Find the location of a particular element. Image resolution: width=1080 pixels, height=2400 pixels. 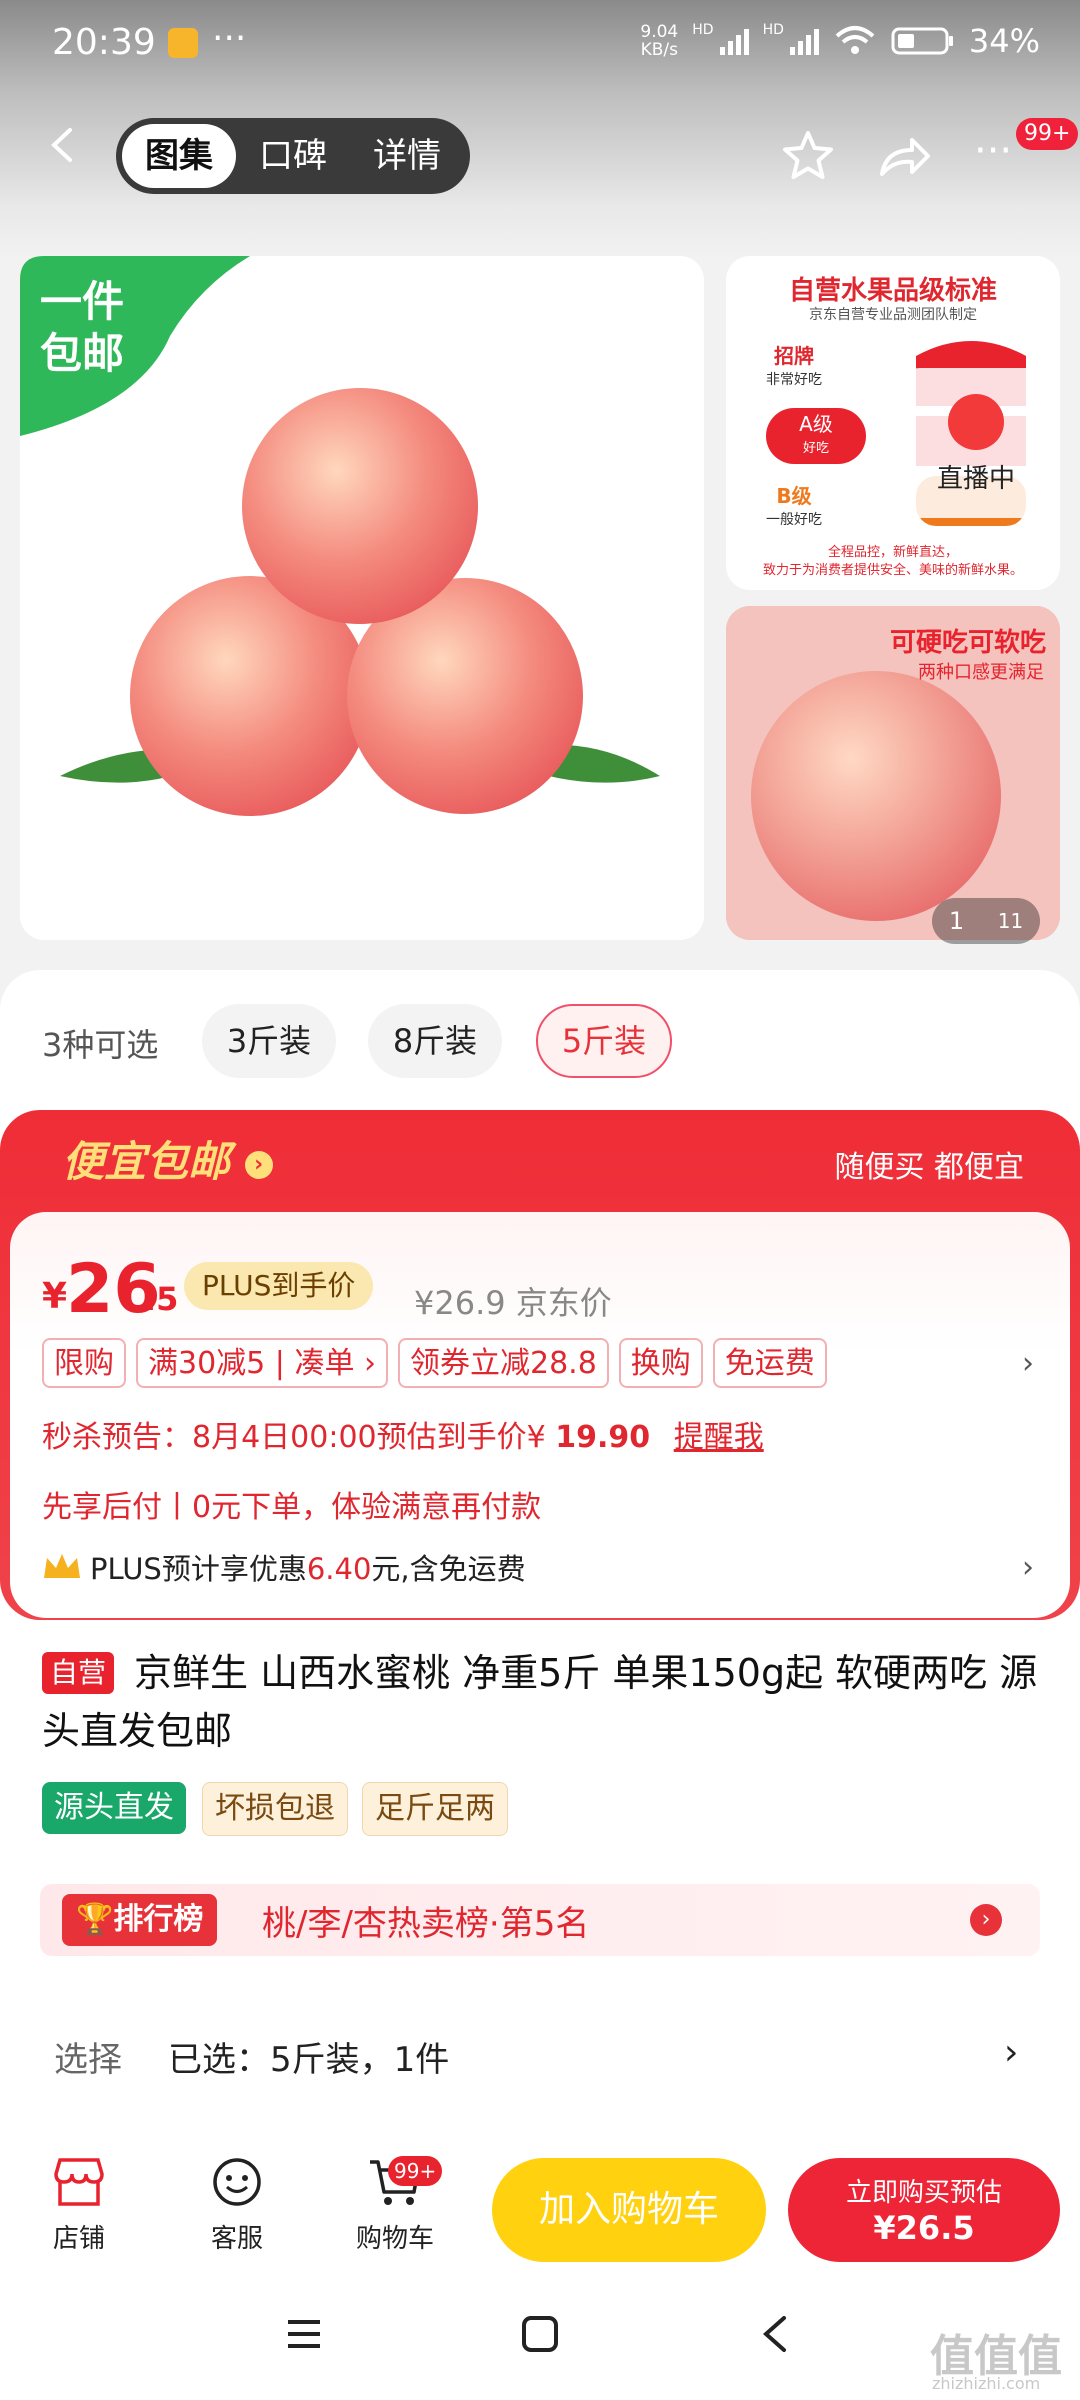

trophy-icon: 🏆 is located at coordinates (95, 1919).